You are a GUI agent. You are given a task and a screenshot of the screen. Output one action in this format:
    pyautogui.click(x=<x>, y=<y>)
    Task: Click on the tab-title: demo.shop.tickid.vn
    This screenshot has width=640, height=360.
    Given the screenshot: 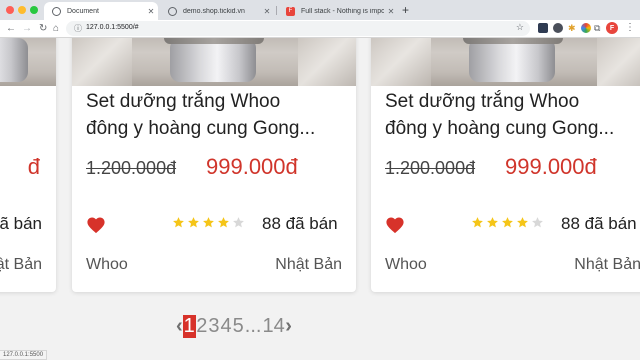 What is the action you would take?
    pyautogui.click(x=214, y=11)
    